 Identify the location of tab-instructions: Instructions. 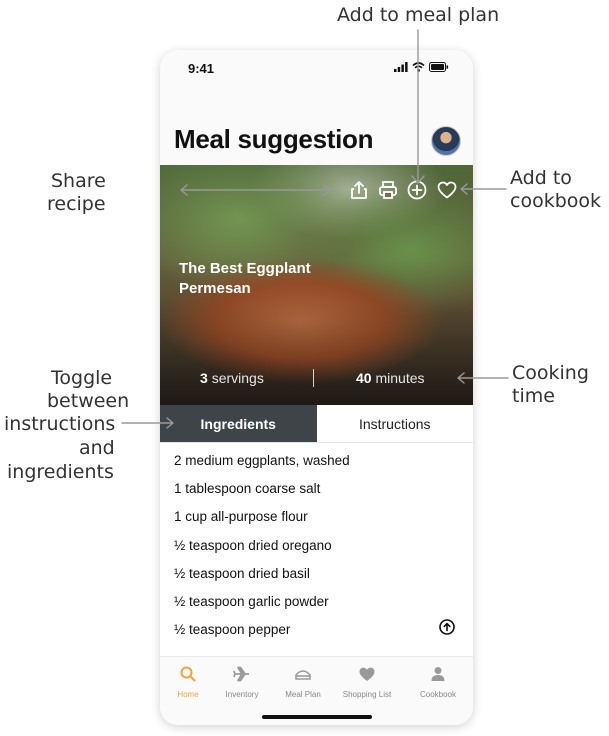
(394, 423).